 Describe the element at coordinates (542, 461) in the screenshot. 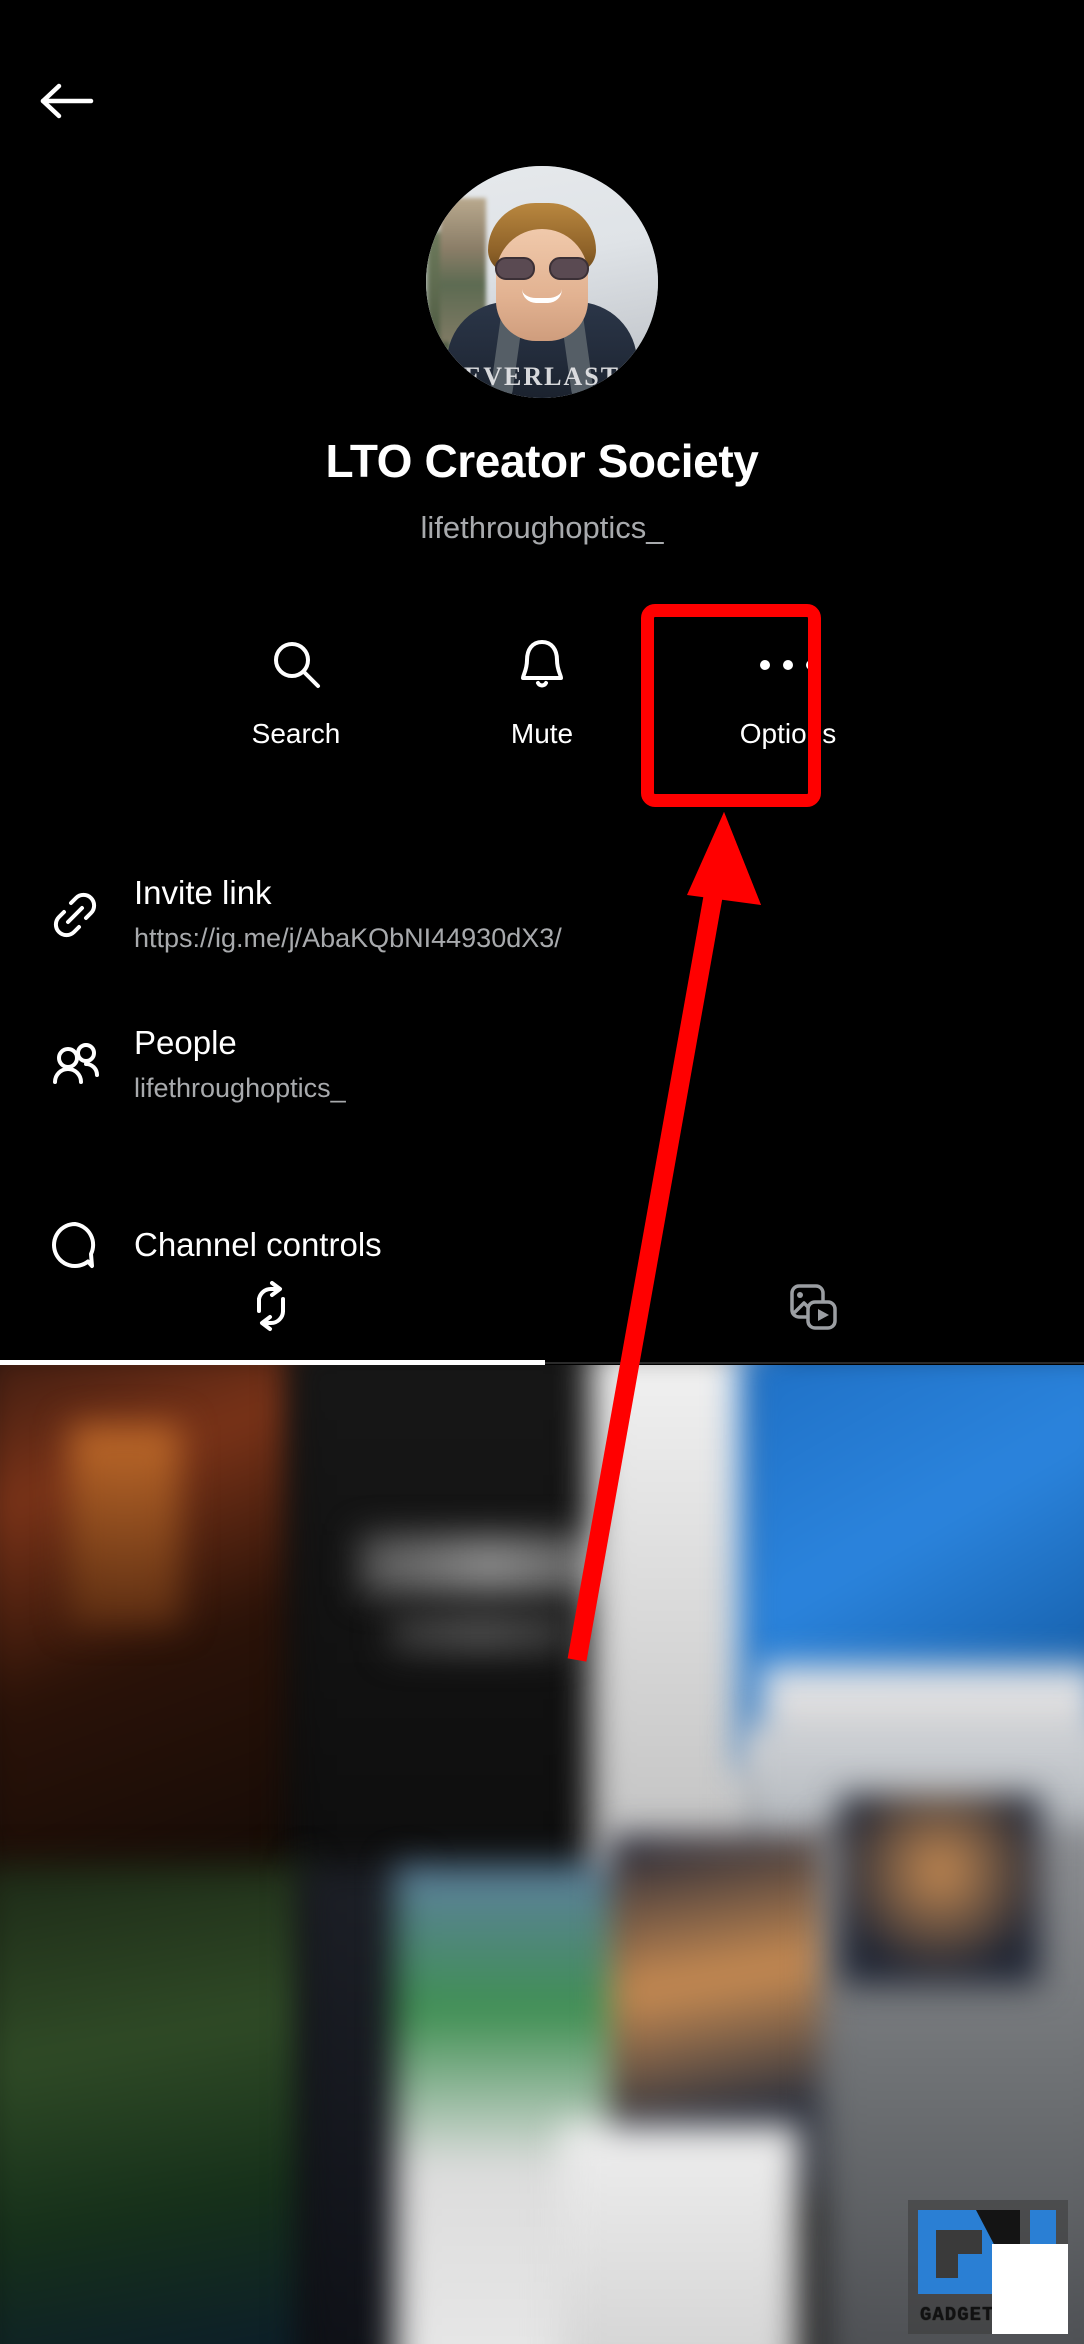

I see `channel-name: LTO Creator Society` at that location.